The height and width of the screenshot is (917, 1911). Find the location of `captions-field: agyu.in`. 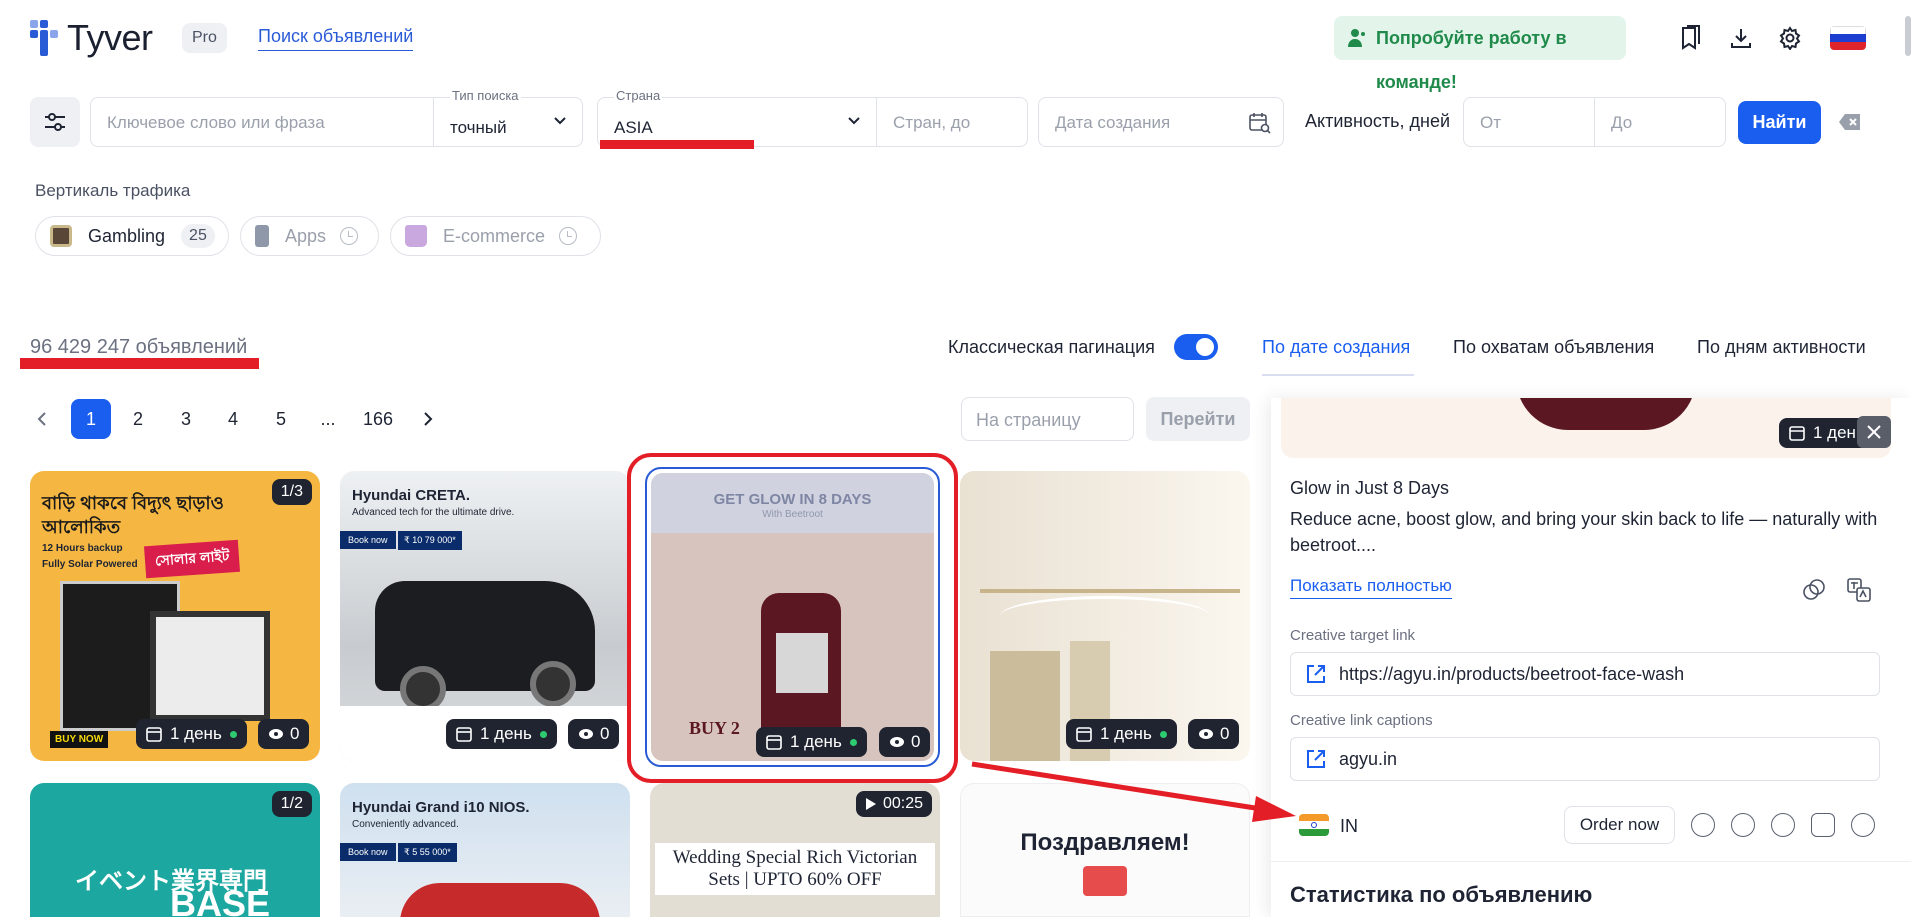

captions-field: agyu.in is located at coordinates (1585, 759).